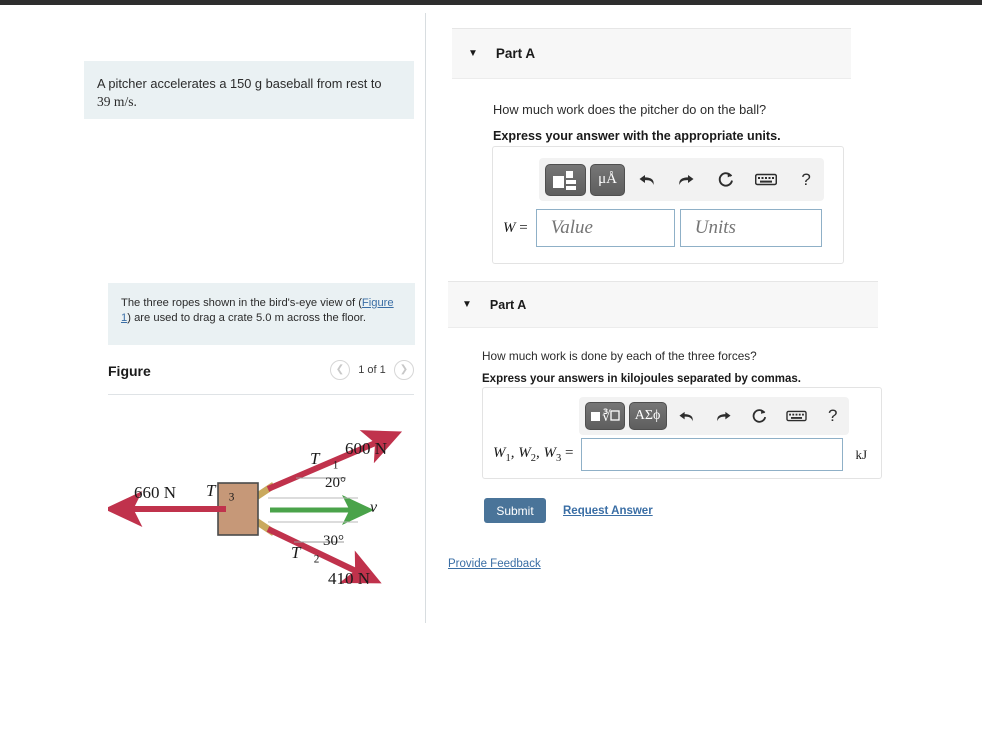 The image size is (982, 738). What do you see at coordinates (651, 54) in the screenshot?
I see `panel-1-header: ▼ Part A` at bounding box center [651, 54].